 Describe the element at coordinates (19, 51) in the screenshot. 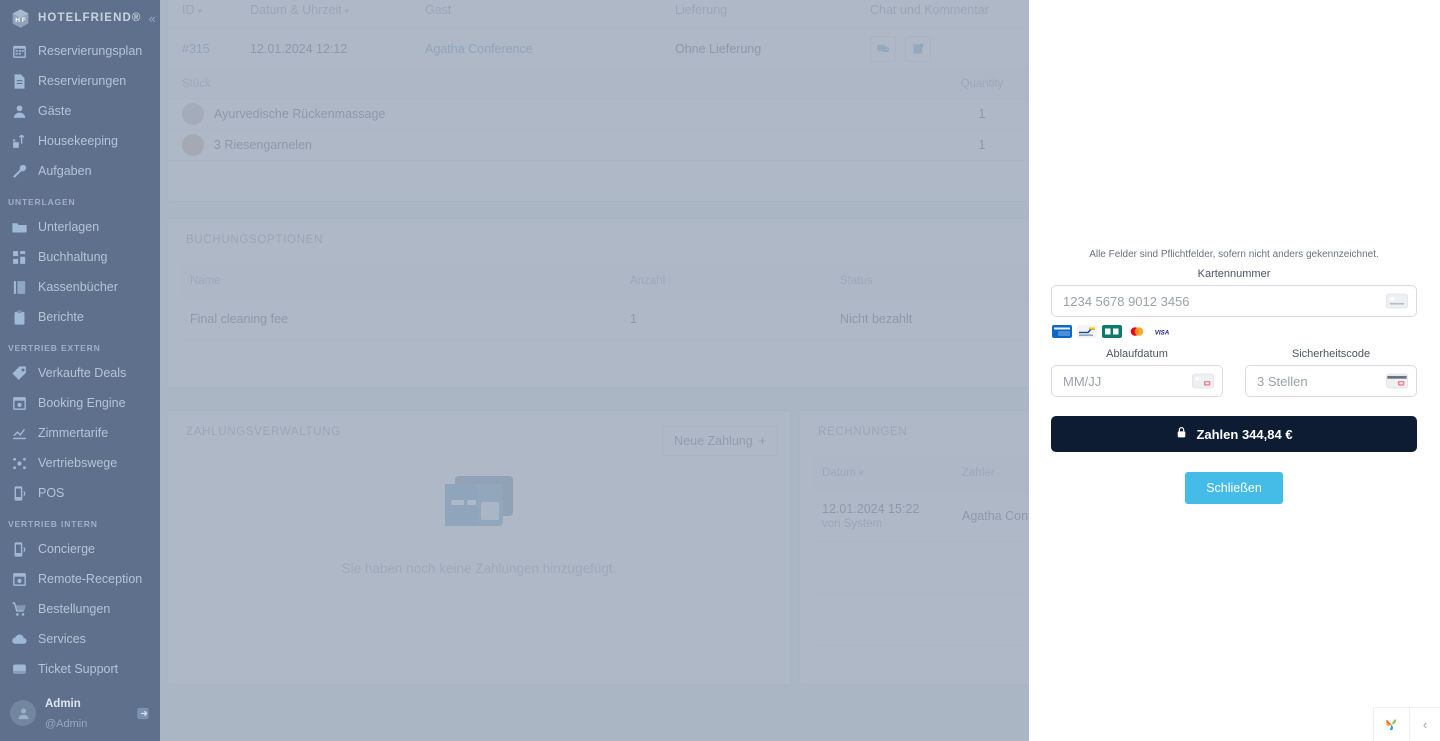

I see `calendar-icon` at that location.